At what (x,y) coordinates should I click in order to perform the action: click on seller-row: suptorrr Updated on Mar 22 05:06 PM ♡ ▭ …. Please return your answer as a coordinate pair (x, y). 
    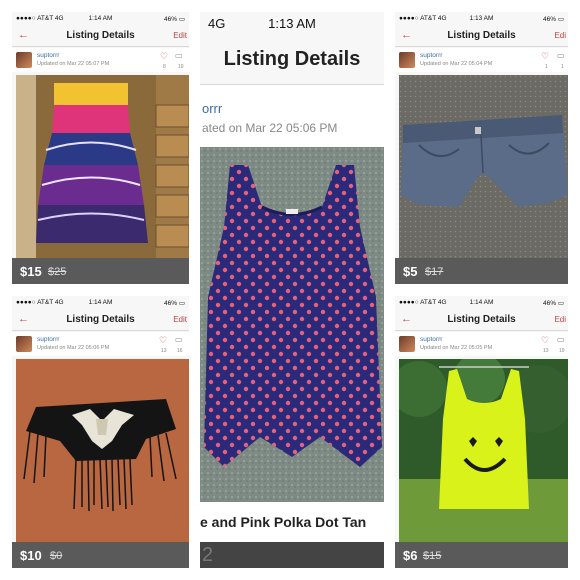
    Looking at the image, I should click on (100, 344).